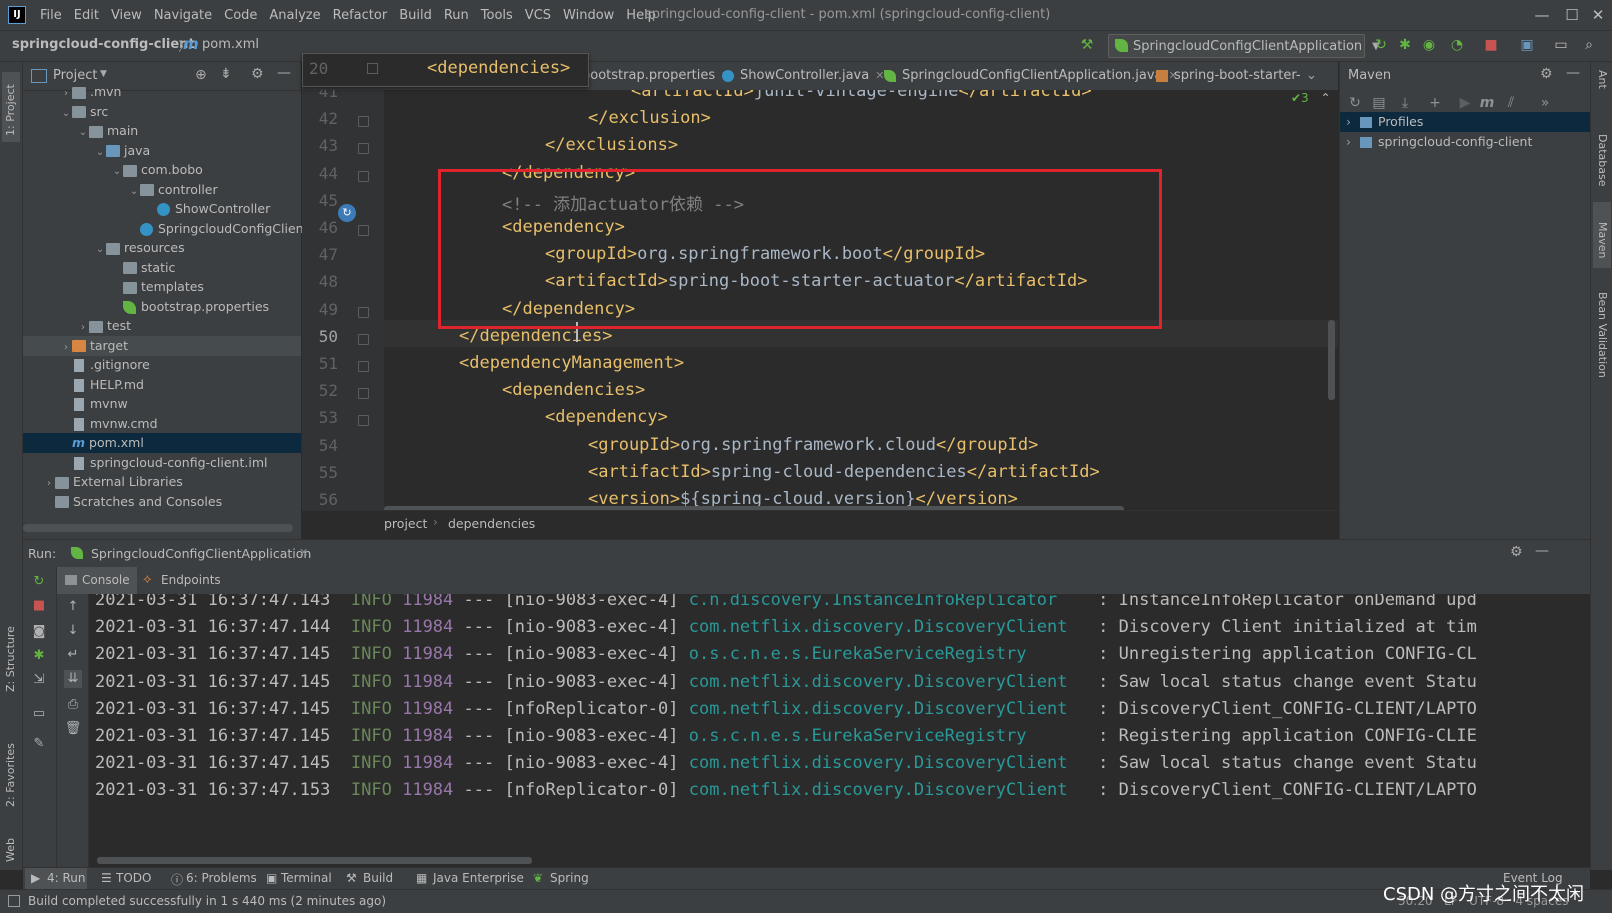 Image resolution: width=1612 pixels, height=913 pixels. I want to click on tree-item: SpringcloudConfigClientA, so click(170, 229).